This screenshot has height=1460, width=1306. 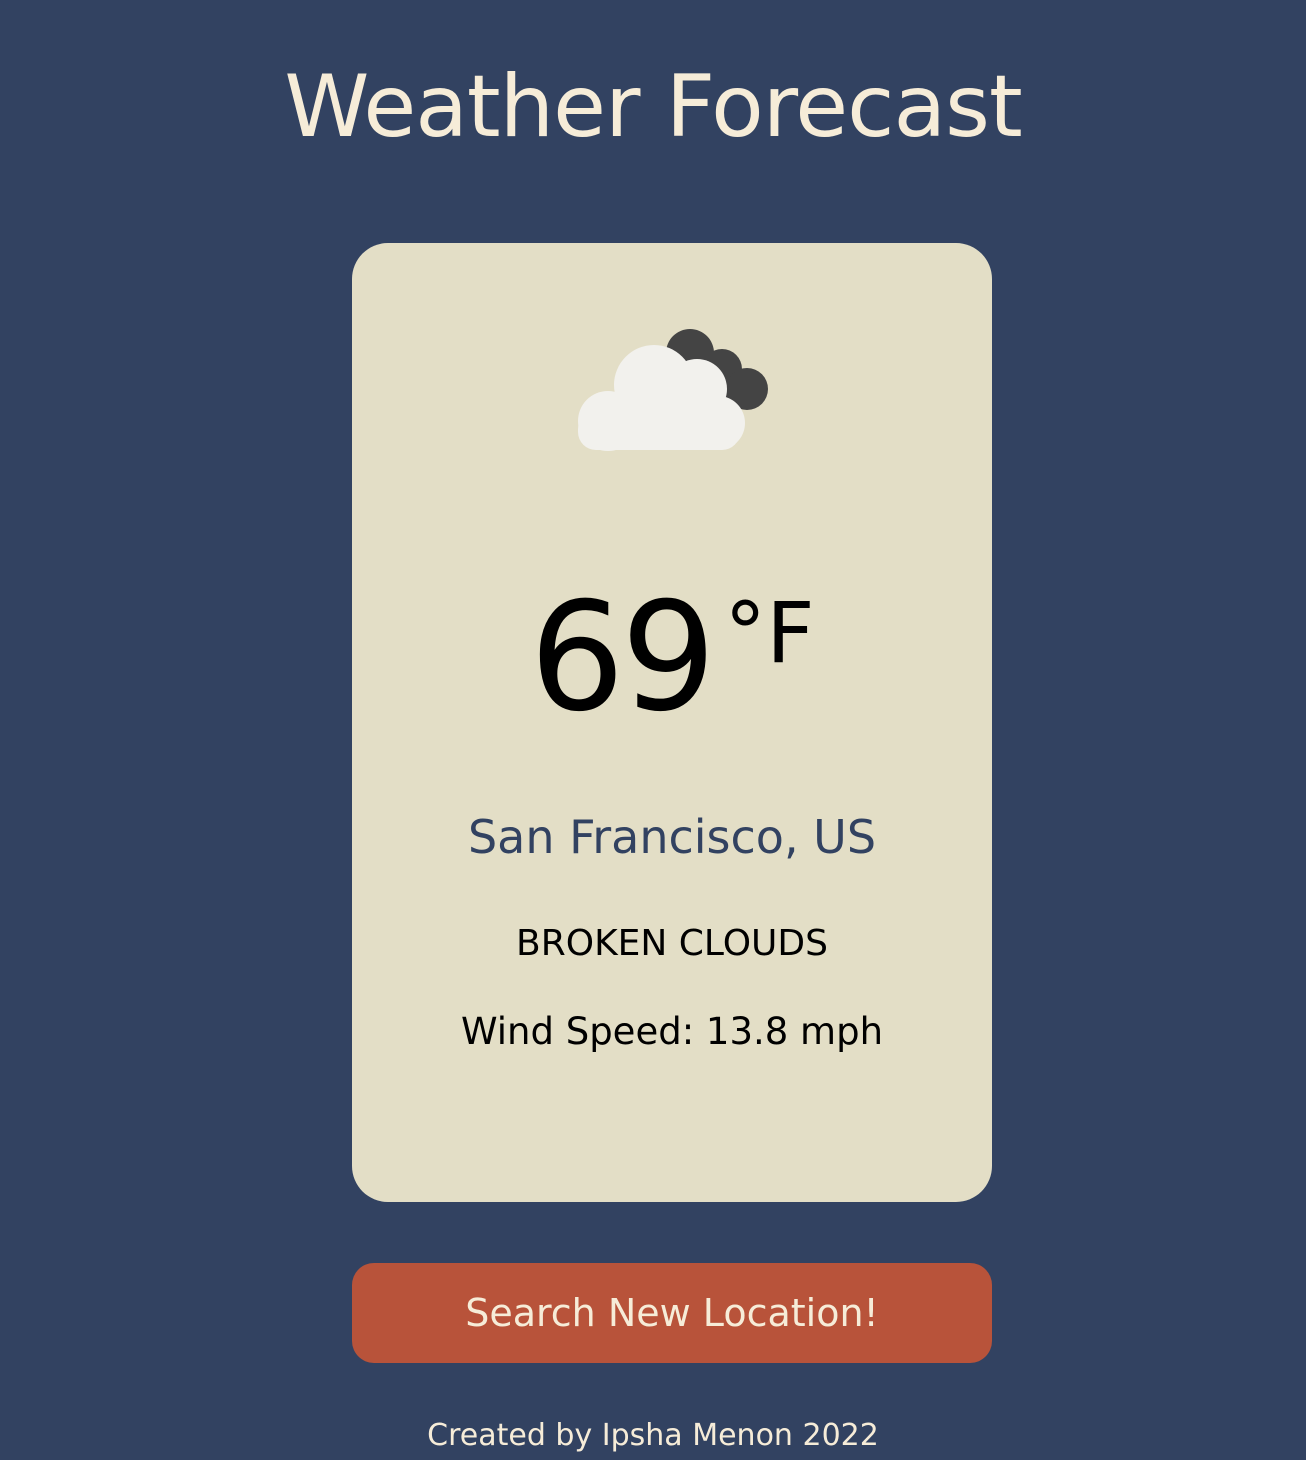 What do you see at coordinates (672, 1313) in the screenshot?
I see `search-new-location-button: Search New Location!` at bounding box center [672, 1313].